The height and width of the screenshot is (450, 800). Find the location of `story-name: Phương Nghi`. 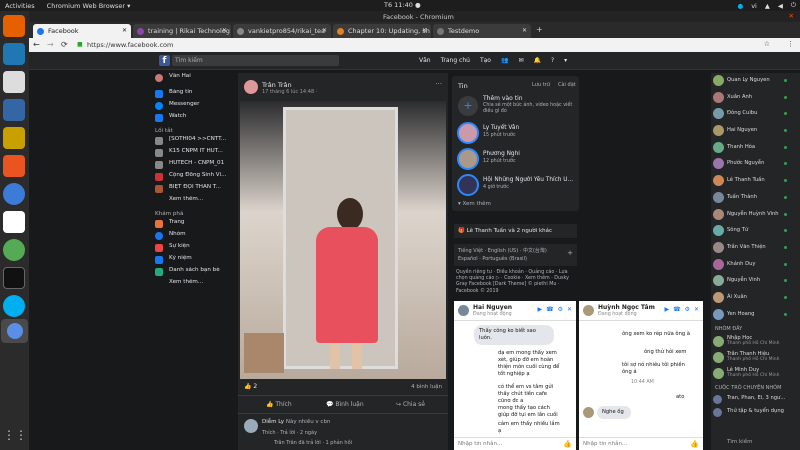

story-name: Phương Nghi is located at coordinates (501, 154).